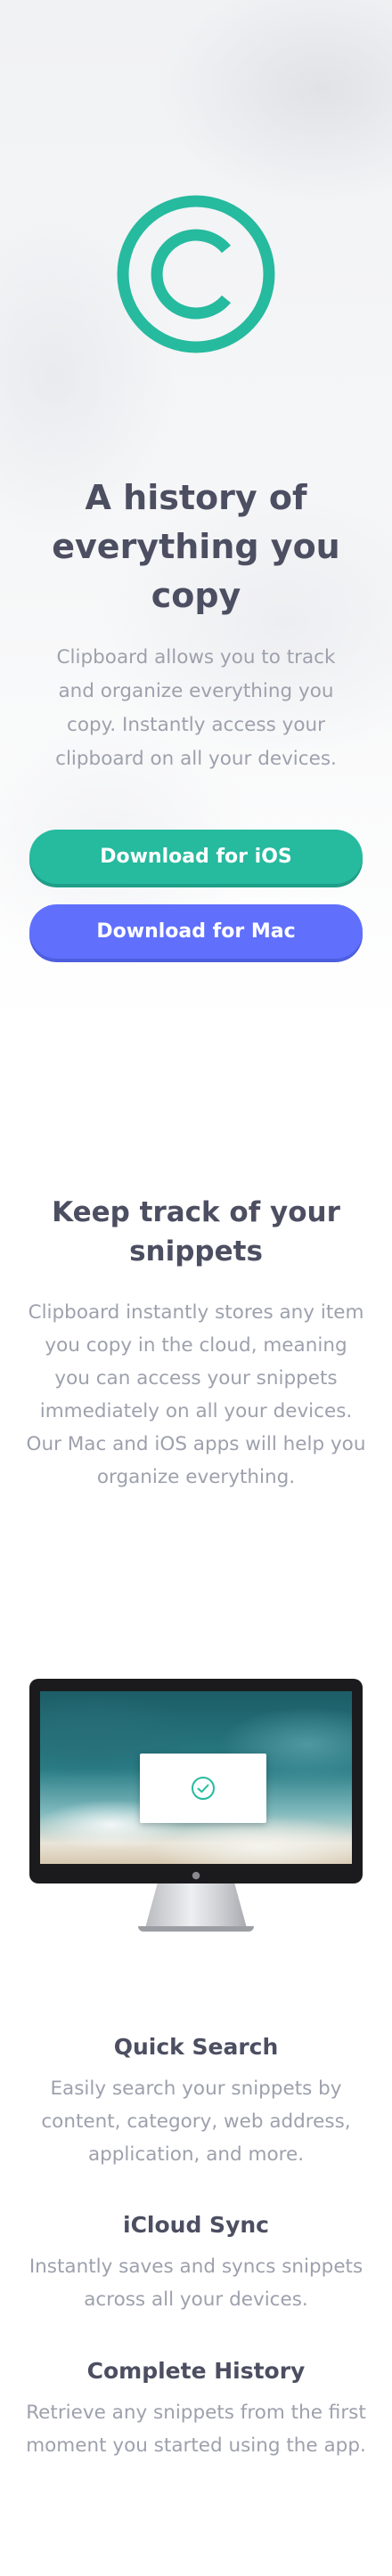 The width and height of the screenshot is (392, 2576). Describe the element at coordinates (196, 274) in the screenshot. I see `copyright-logo-icon` at that location.